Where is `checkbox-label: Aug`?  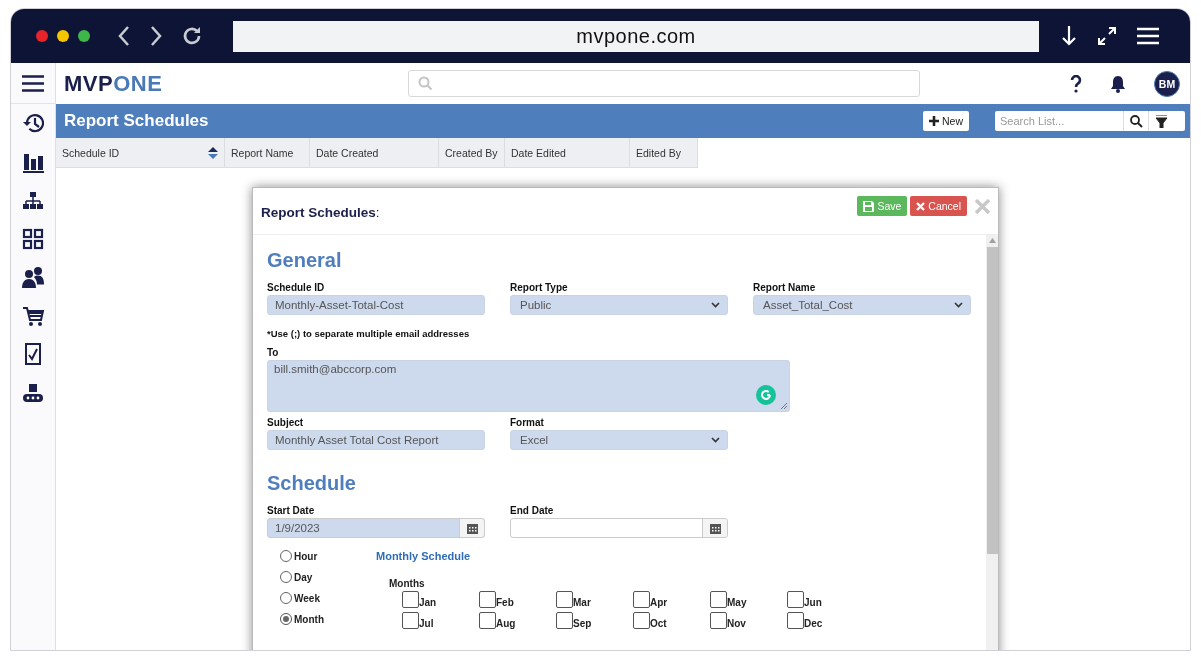
checkbox-label: Aug is located at coordinates (506, 623).